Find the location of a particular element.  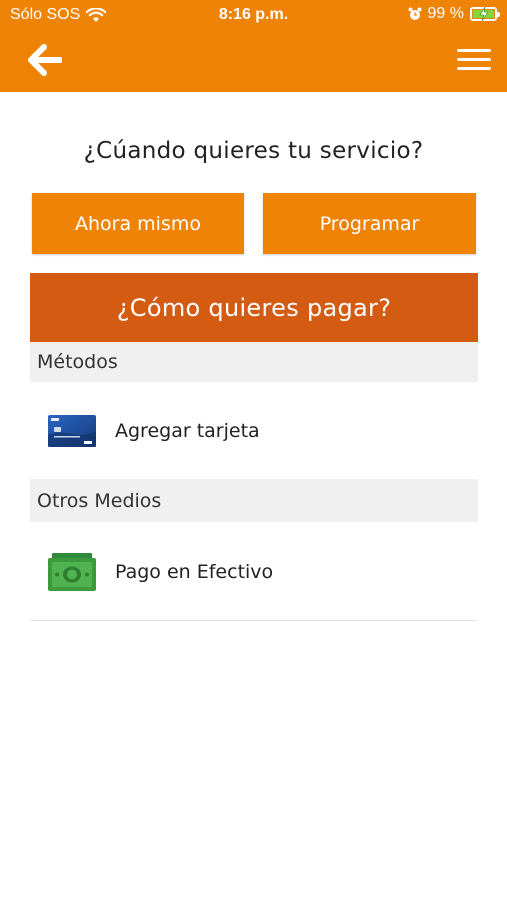

add-card-label: Agregar tarjeta is located at coordinates (187, 431).